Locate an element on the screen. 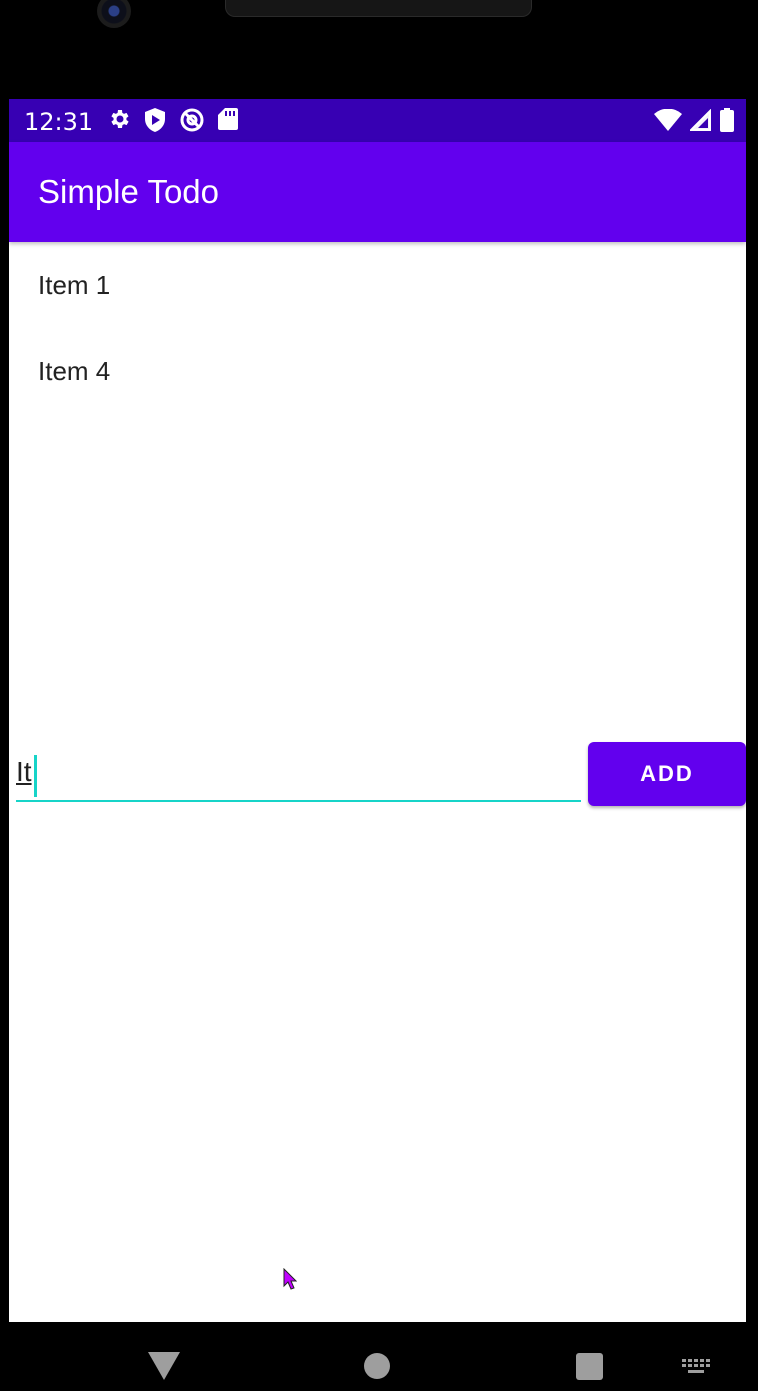 Image resolution: width=758 pixels, height=1391 pixels. status-time: 12:31 is located at coordinates (59, 122).